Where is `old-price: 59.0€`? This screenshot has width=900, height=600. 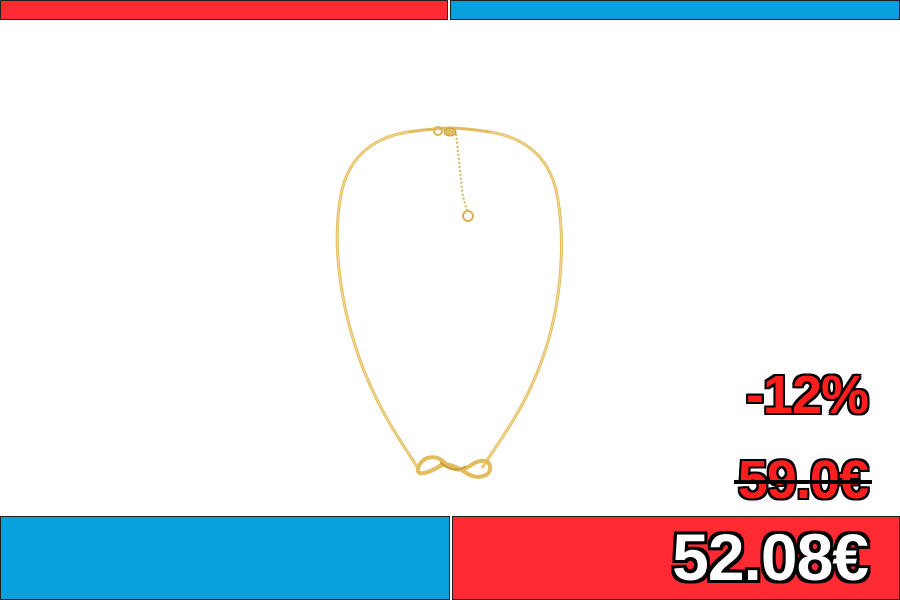
old-price: 59.0€ is located at coordinates (802, 480).